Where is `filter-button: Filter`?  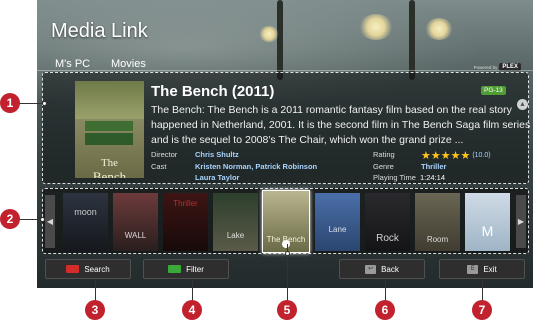 filter-button: Filter is located at coordinates (186, 269).